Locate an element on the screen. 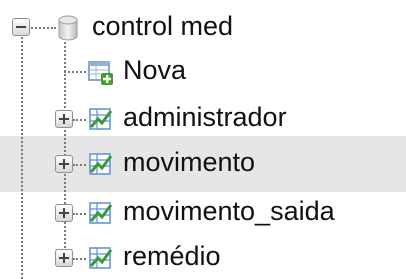  collapse-icon is located at coordinates (21, 27).